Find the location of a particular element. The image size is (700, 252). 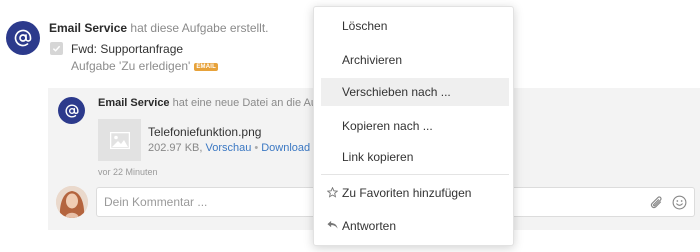

download-link: Download is located at coordinates (285, 148).